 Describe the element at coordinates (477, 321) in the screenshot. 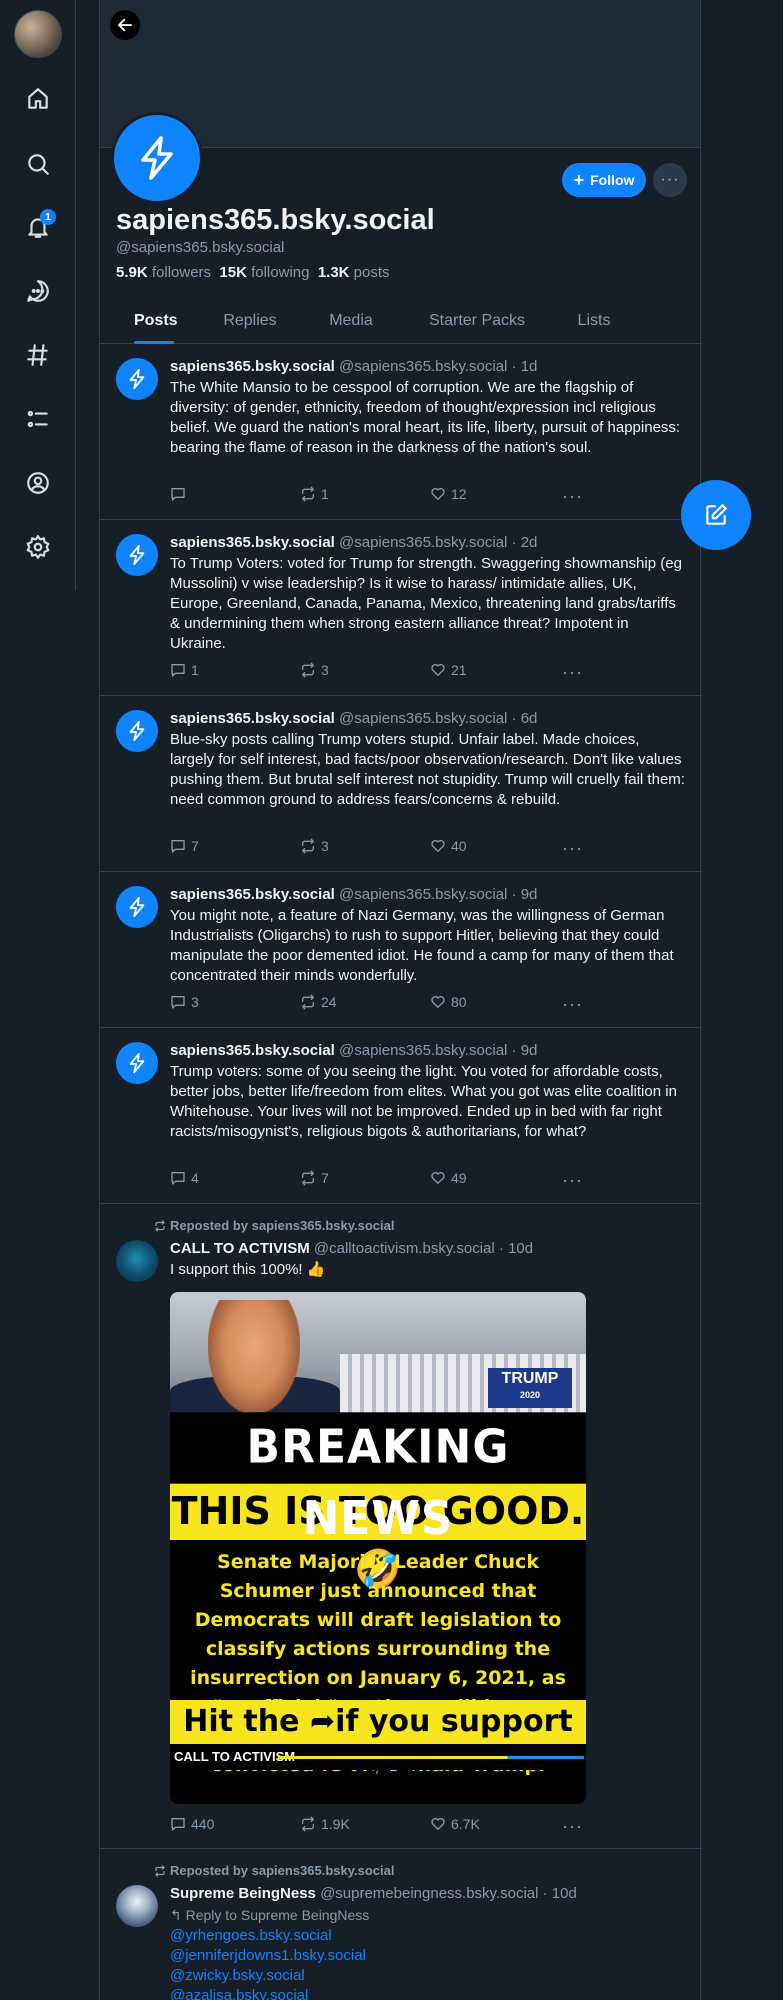

I see `tab-starter-packs: Starter Packs` at that location.